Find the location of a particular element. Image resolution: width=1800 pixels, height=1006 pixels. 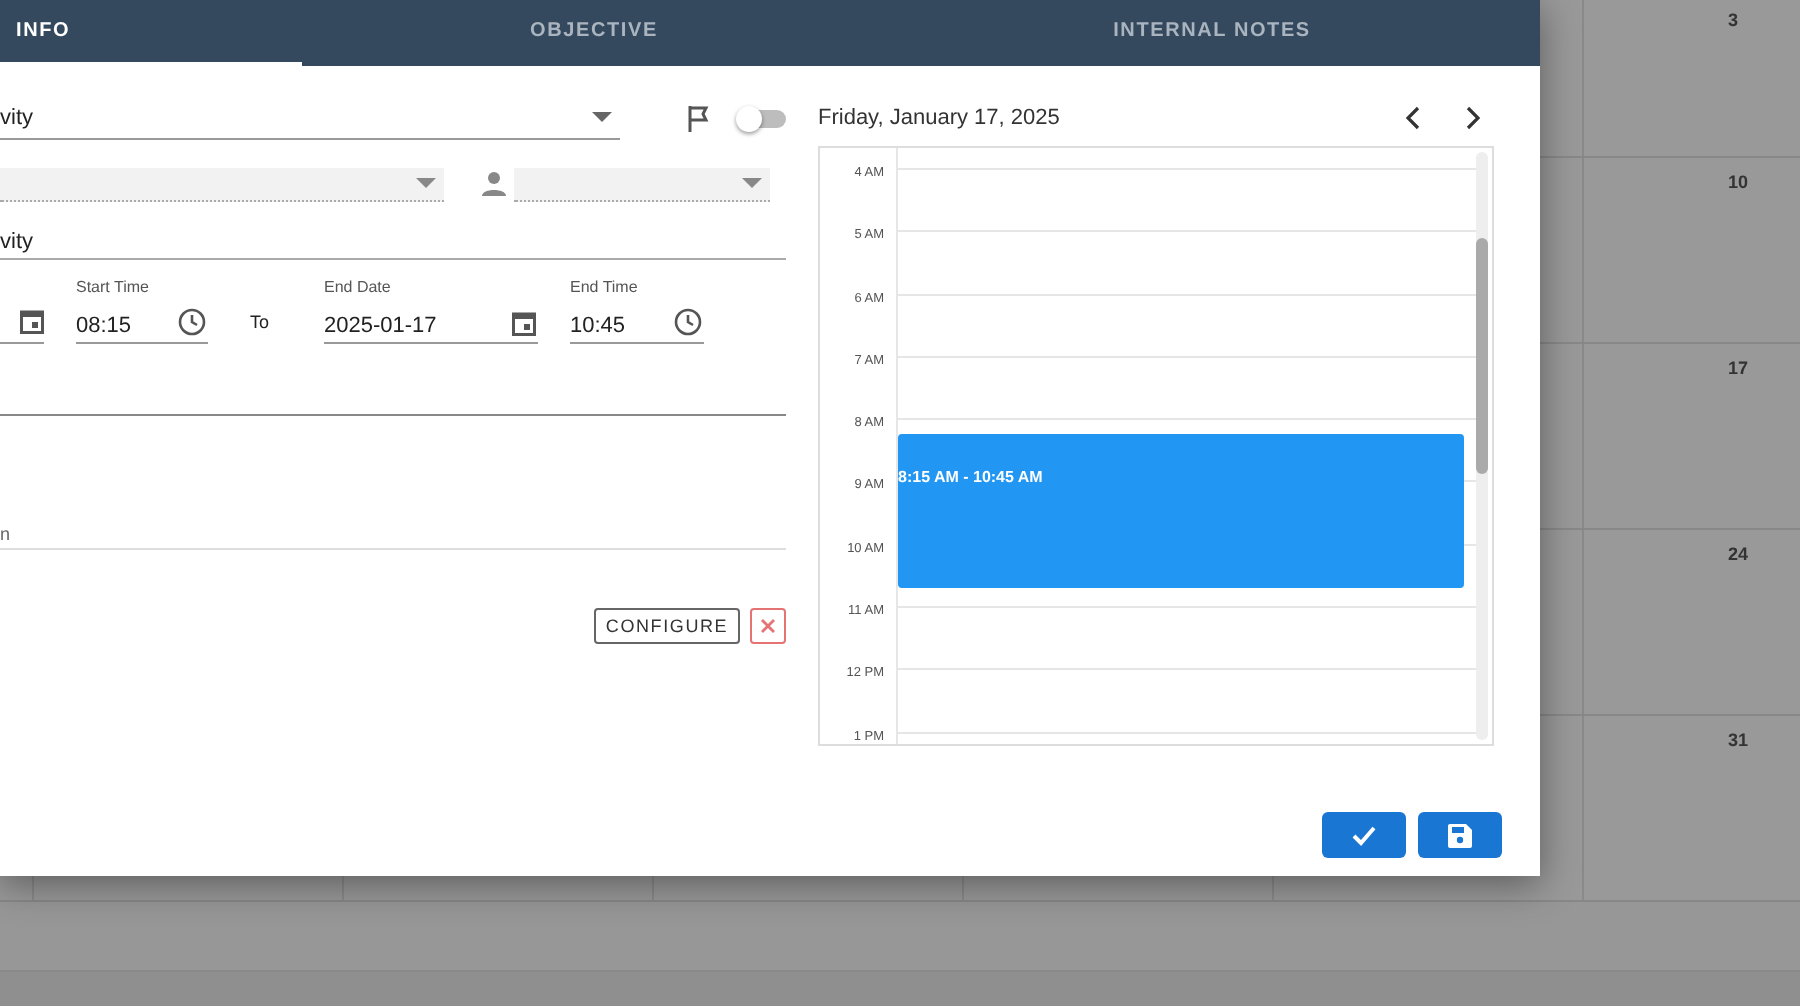

type-select: vity is located at coordinates (310, 118).